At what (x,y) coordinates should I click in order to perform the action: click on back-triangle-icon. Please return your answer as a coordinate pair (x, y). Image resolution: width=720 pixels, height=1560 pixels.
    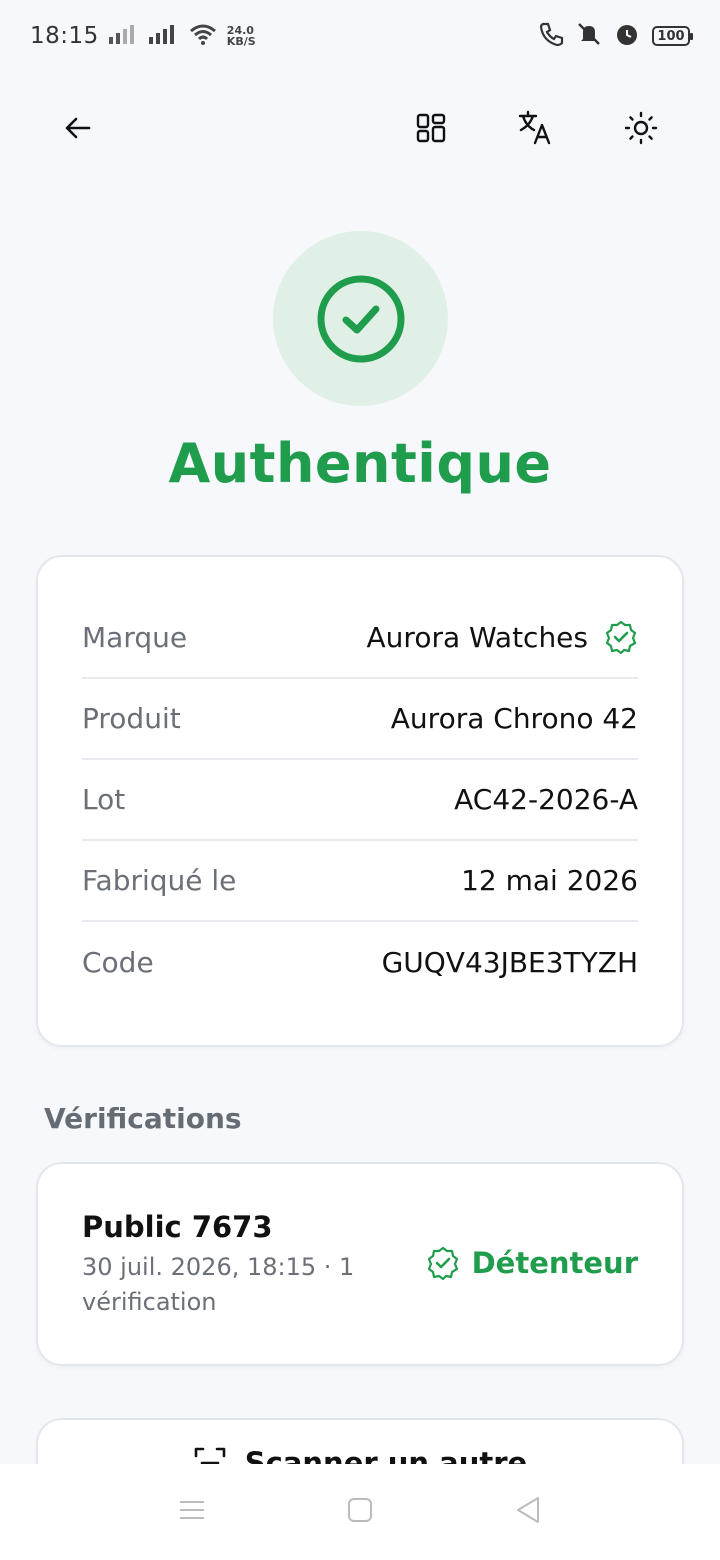
    Looking at the image, I should click on (528, 1510).